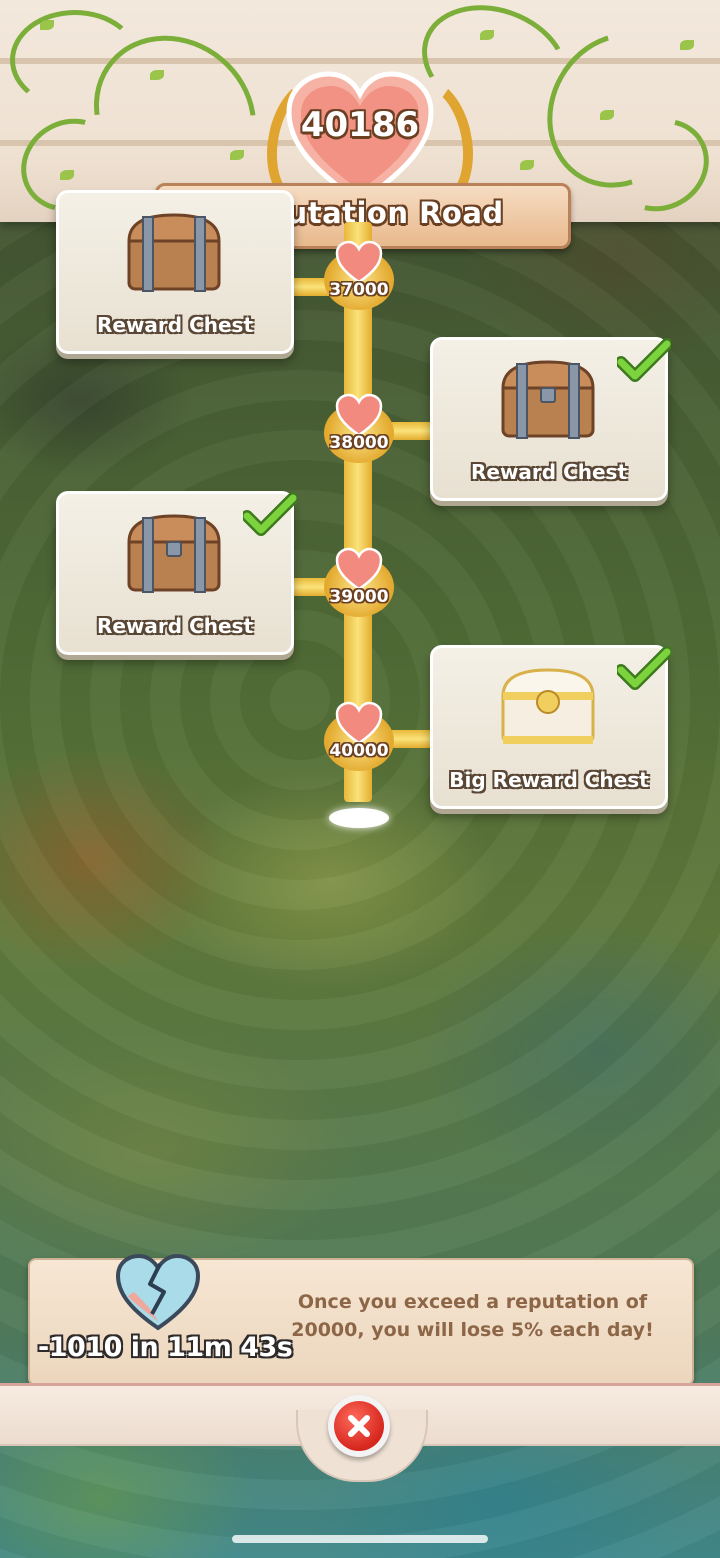 The height and width of the screenshot is (1558, 720). What do you see at coordinates (158, 1292) in the screenshot?
I see `broken-heart-icon` at bounding box center [158, 1292].